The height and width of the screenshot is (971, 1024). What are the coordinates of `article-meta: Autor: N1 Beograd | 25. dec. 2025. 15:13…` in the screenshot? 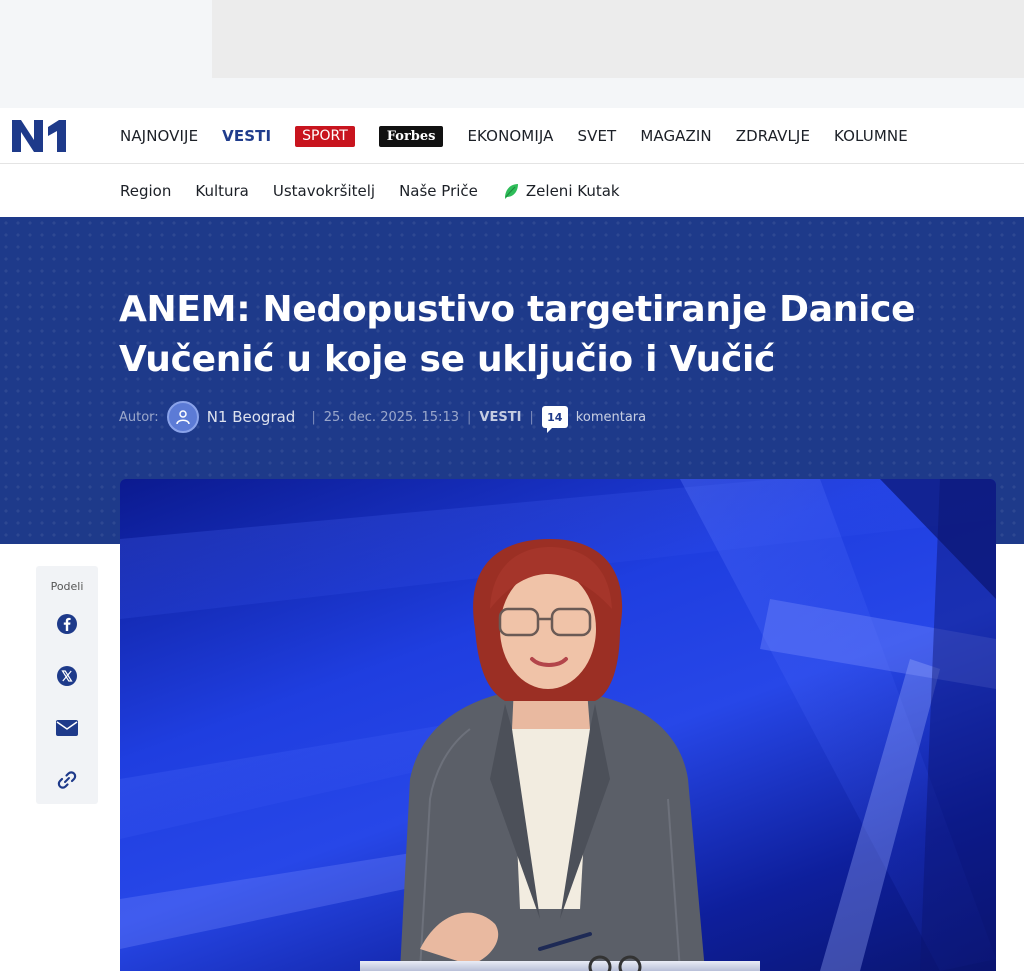 It's located at (382, 417).